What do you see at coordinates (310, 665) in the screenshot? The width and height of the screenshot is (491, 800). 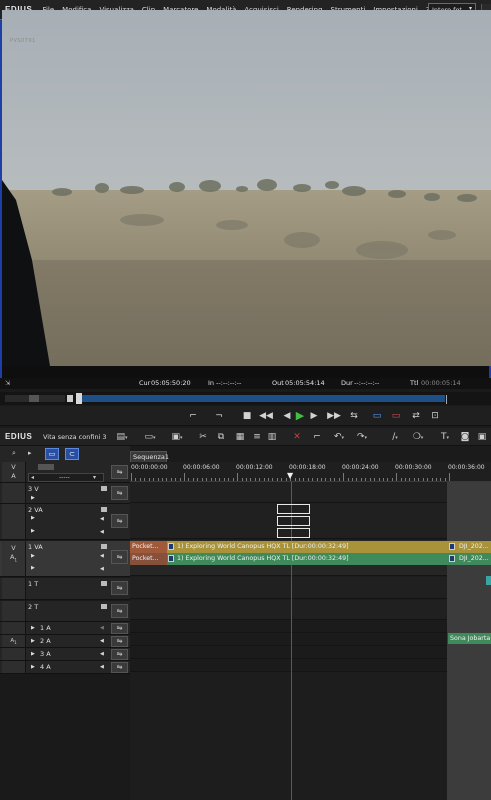 I see `lane-4a` at bounding box center [310, 665].